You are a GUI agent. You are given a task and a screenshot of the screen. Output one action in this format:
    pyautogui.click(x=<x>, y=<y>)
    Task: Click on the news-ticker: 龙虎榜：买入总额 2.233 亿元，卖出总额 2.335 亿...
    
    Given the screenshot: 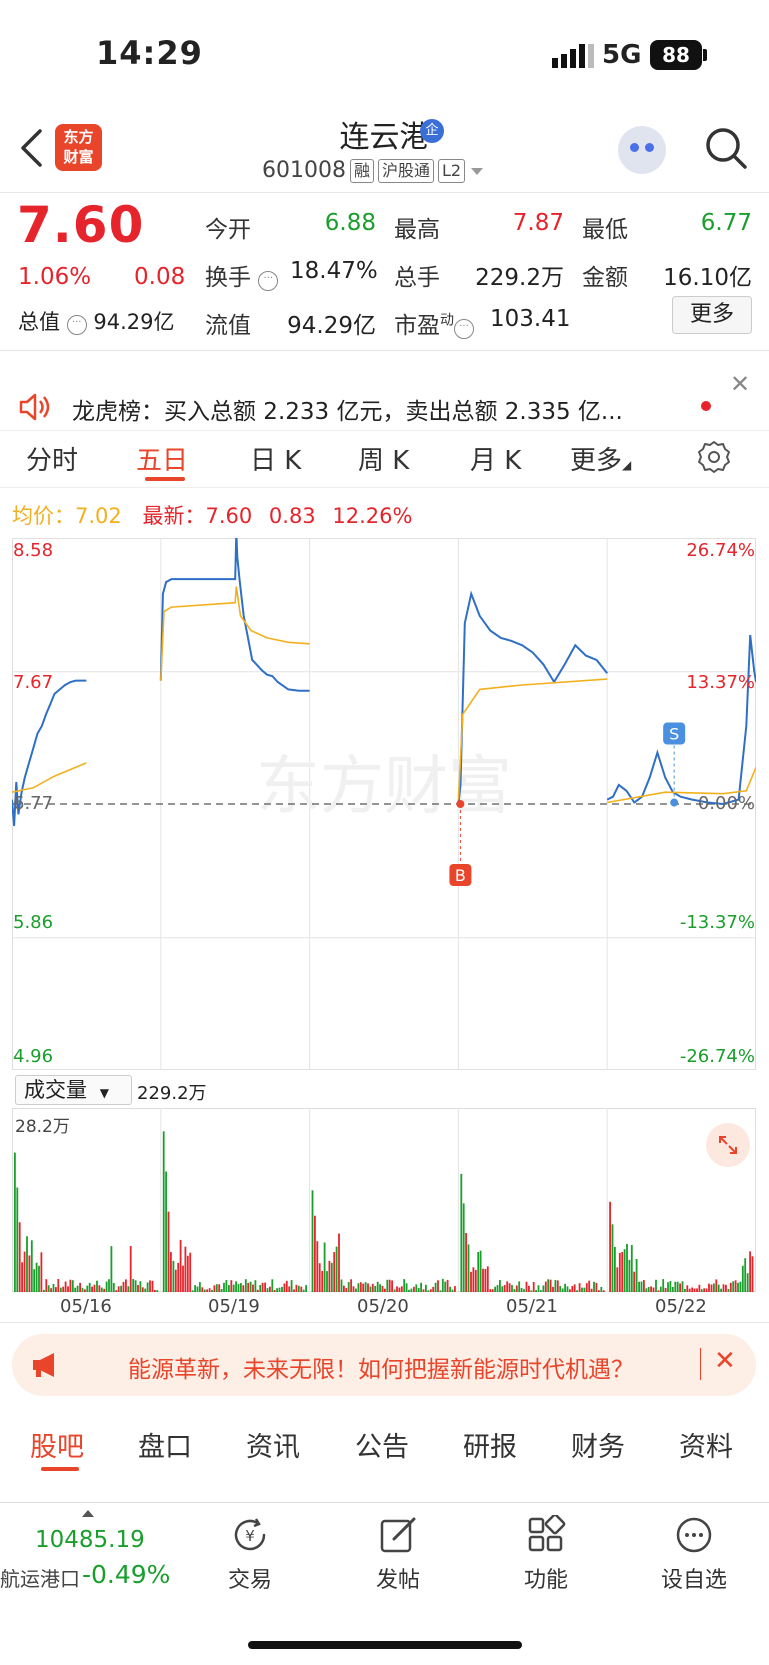 What is the action you would take?
    pyautogui.click(x=347, y=409)
    